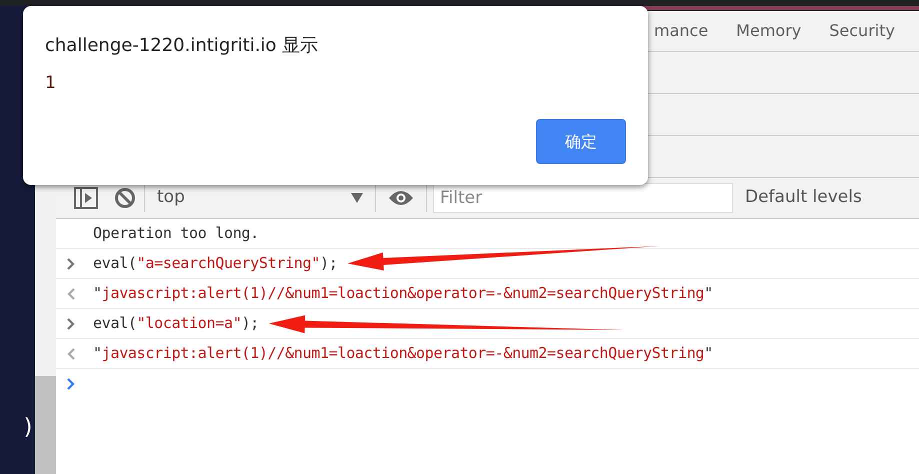  What do you see at coordinates (260, 198) in the screenshot?
I see `context-select: top` at bounding box center [260, 198].